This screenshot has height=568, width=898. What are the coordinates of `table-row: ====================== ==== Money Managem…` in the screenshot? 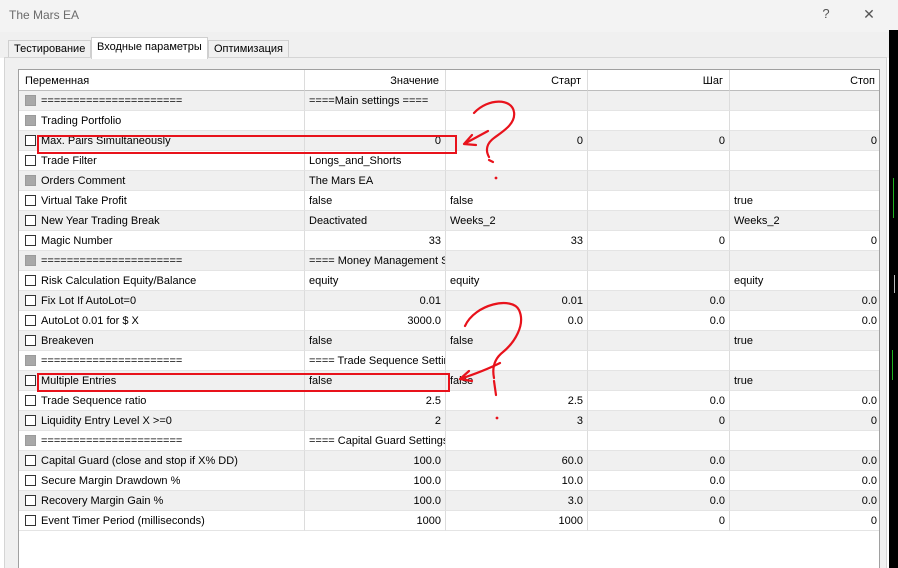 It's located at (449, 261).